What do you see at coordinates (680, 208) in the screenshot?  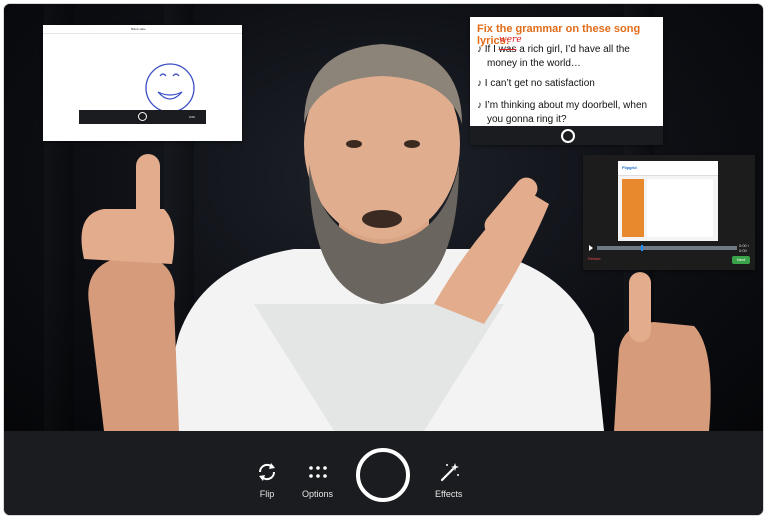 I see `site-content` at bounding box center [680, 208].